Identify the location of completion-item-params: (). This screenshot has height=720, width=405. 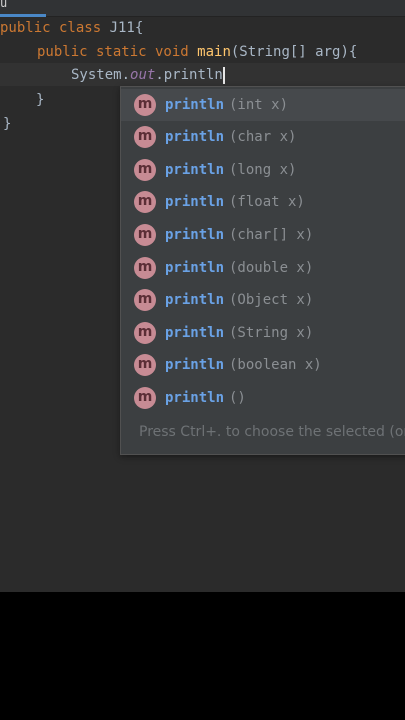
(237, 398).